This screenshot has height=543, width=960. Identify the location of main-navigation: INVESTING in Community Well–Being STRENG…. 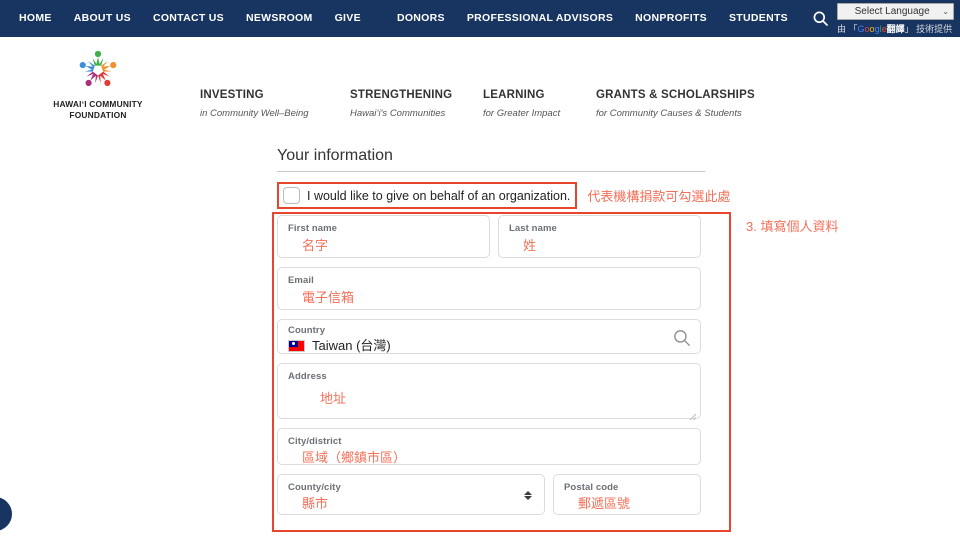
(478, 104).